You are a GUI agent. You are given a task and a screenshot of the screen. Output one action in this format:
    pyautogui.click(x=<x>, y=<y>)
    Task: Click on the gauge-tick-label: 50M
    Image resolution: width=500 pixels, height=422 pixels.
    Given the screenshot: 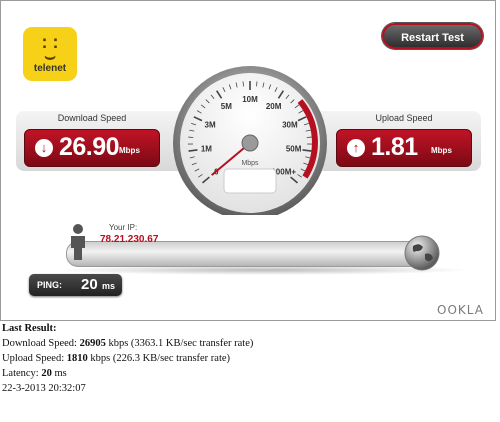 What is the action you would take?
    pyautogui.click(x=294, y=149)
    